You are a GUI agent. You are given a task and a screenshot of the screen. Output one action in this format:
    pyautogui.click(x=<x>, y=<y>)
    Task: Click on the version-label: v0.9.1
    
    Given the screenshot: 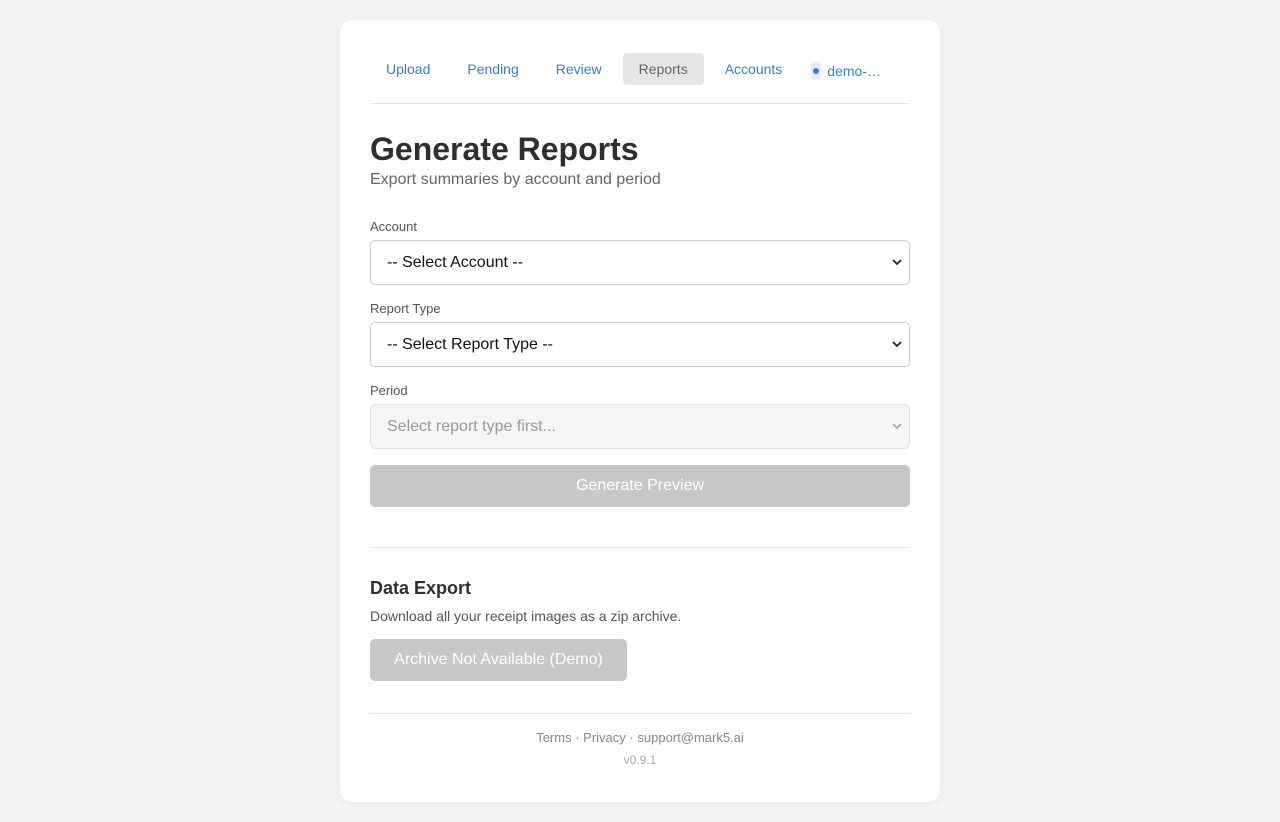 What is the action you would take?
    pyautogui.click(x=640, y=760)
    